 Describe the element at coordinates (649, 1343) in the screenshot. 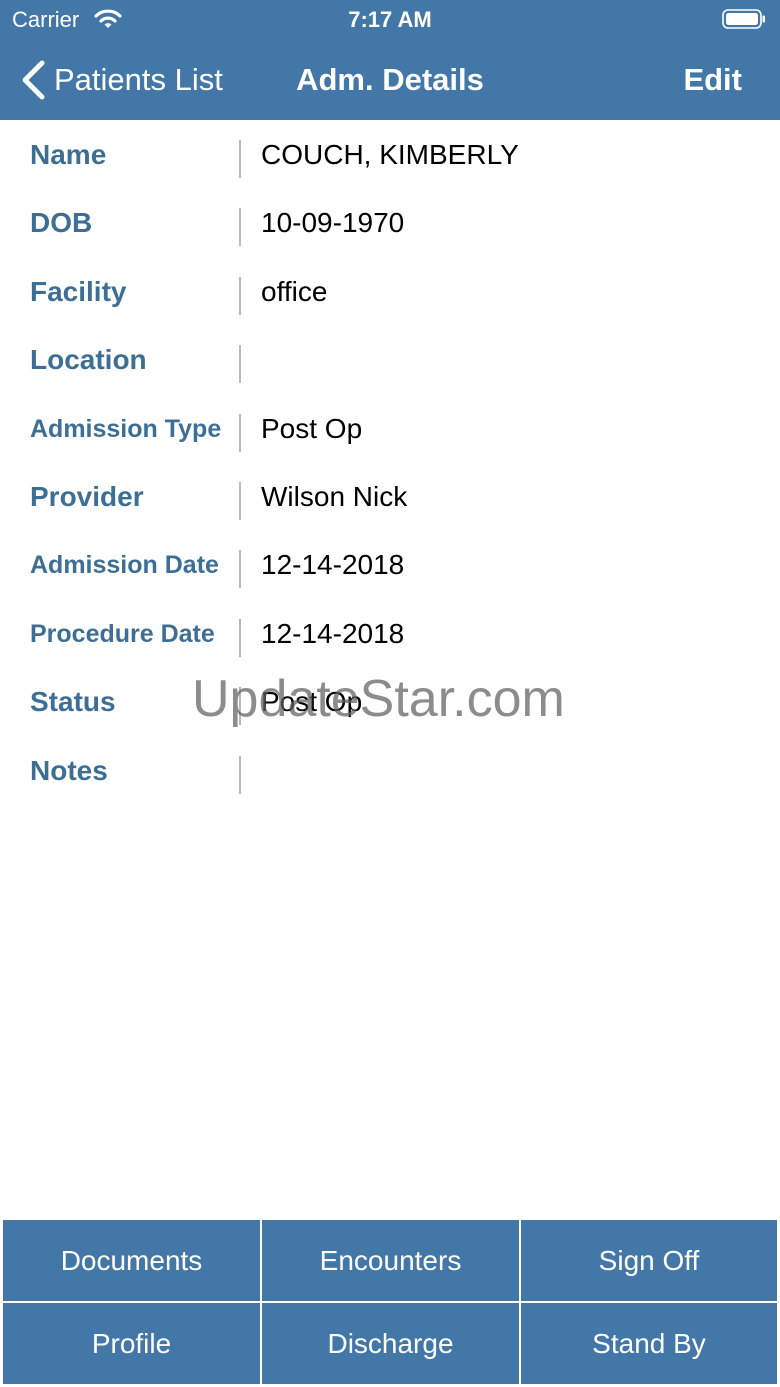

I see `stand-by-button: Stand By` at that location.